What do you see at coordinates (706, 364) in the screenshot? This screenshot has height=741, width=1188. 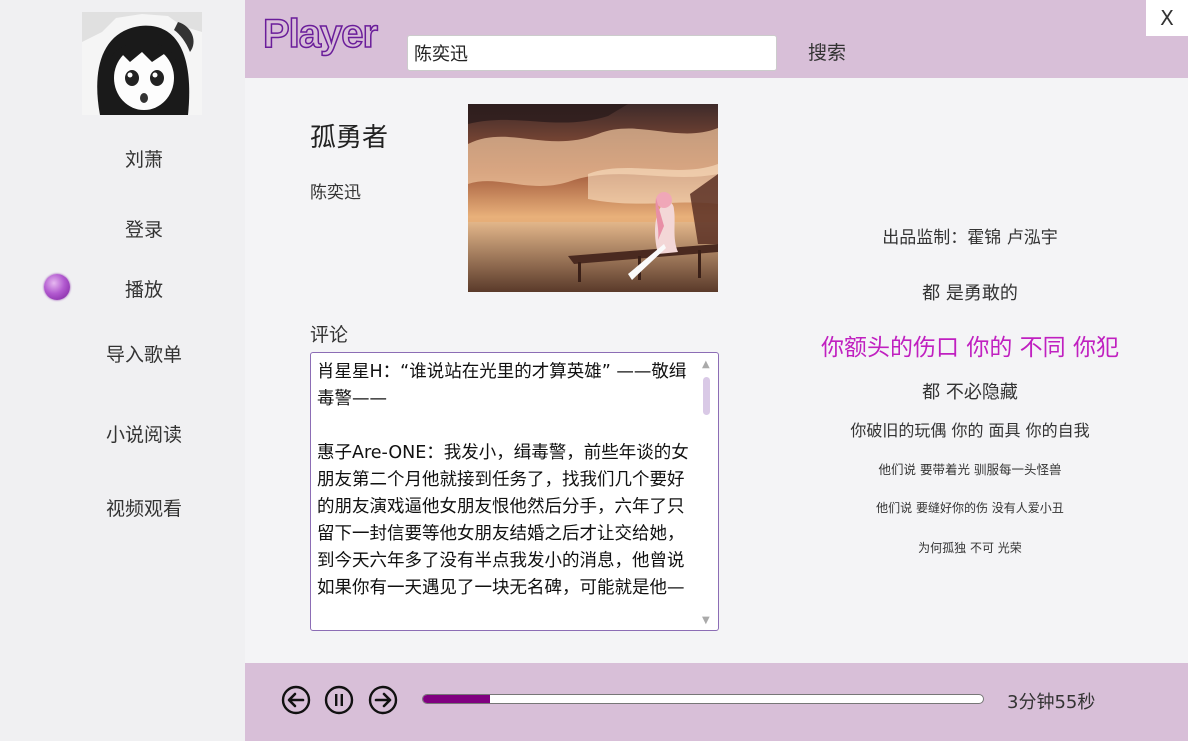 I see `scroll-up-icon: ▲` at bounding box center [706, 364].